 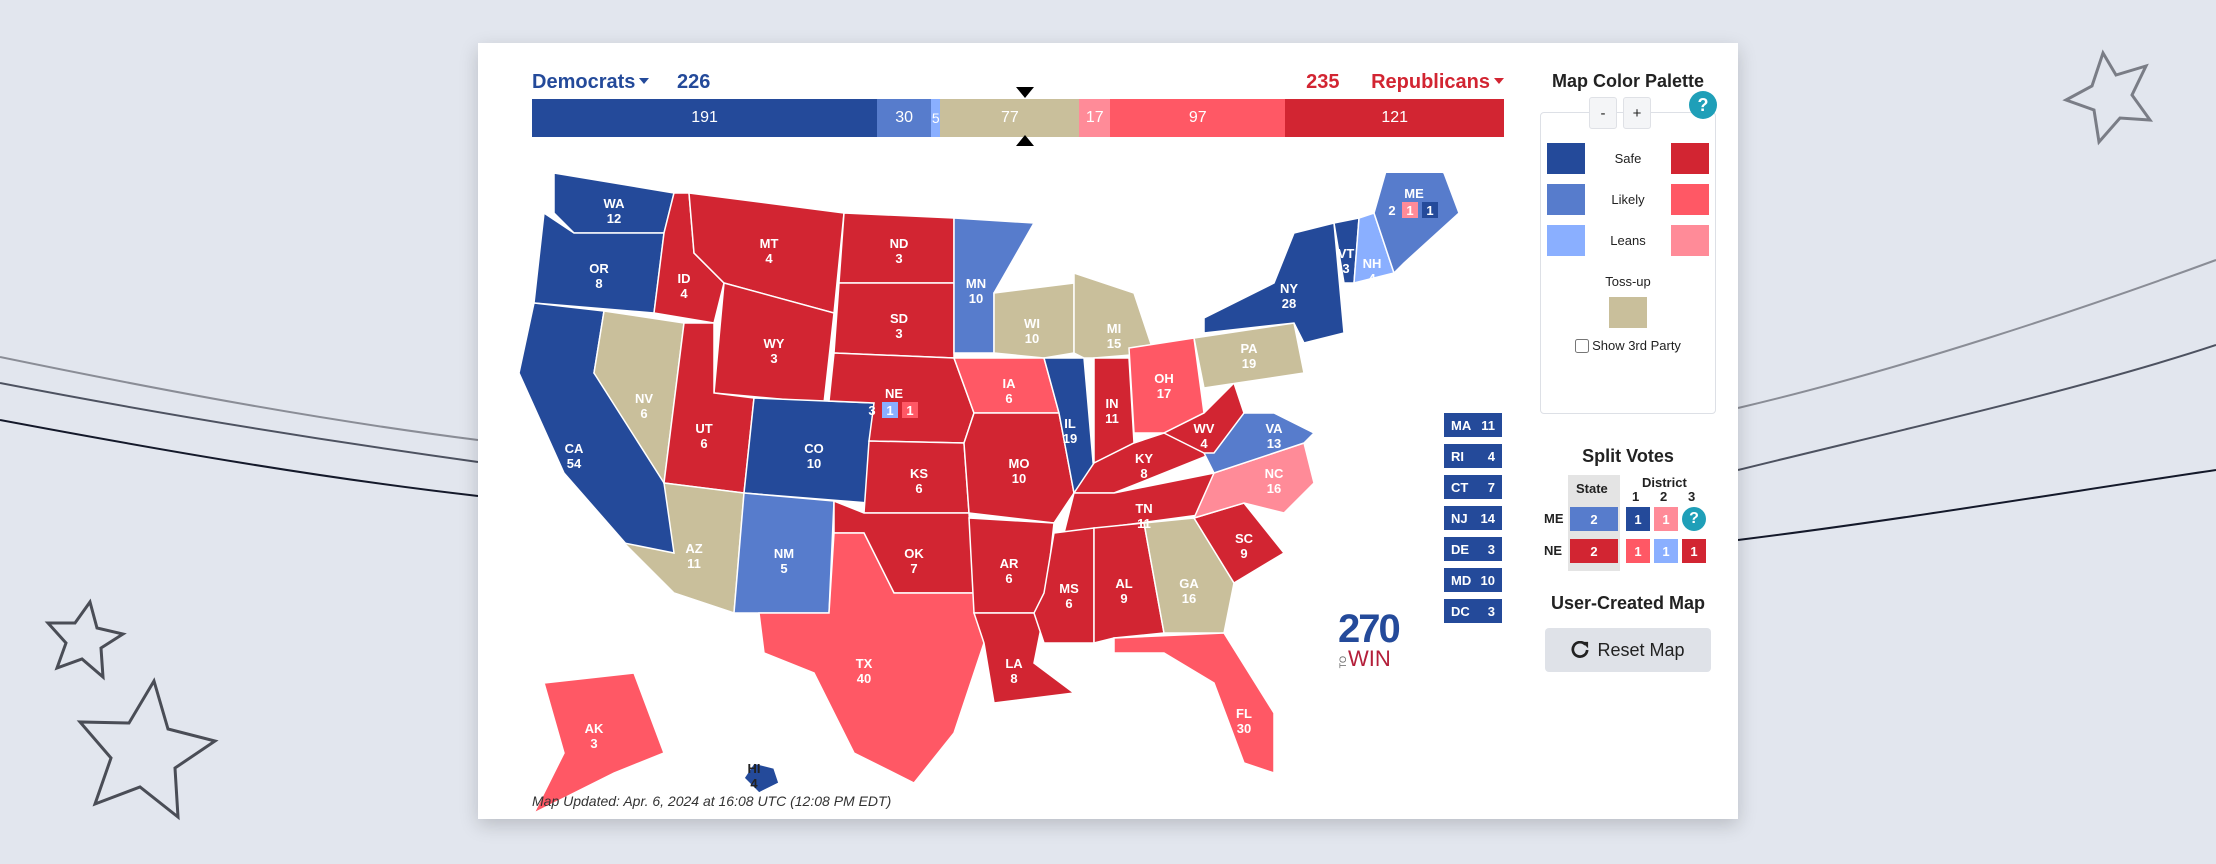 I want to click on show-3rd-party-checkbox, so click(x=1582, y=345).